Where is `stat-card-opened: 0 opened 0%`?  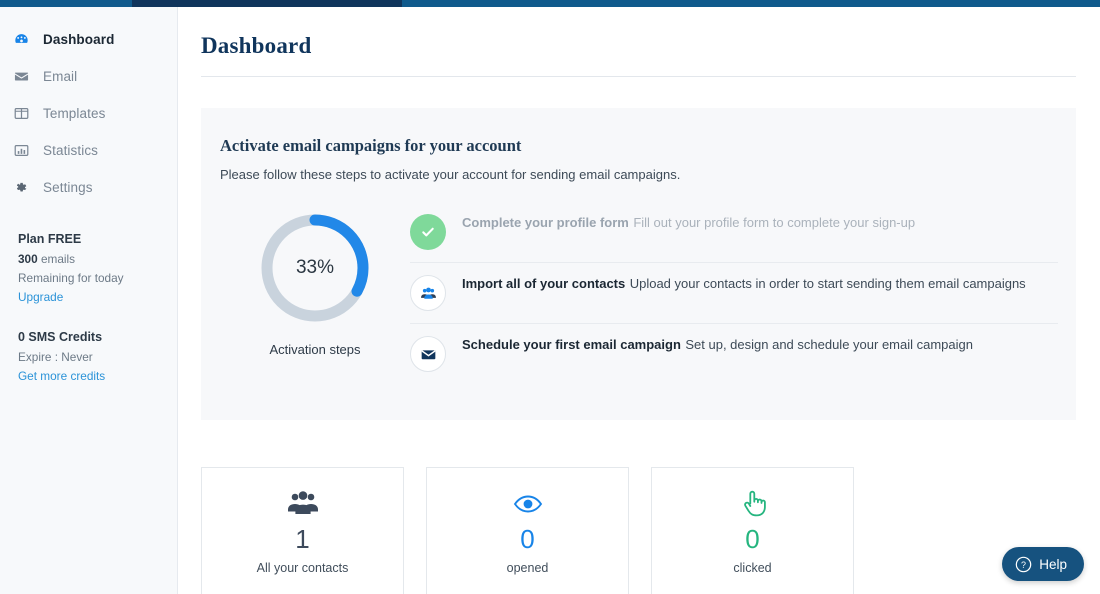 stat-card-opened: 0 opened 0% is located at coordinates (527, 530).